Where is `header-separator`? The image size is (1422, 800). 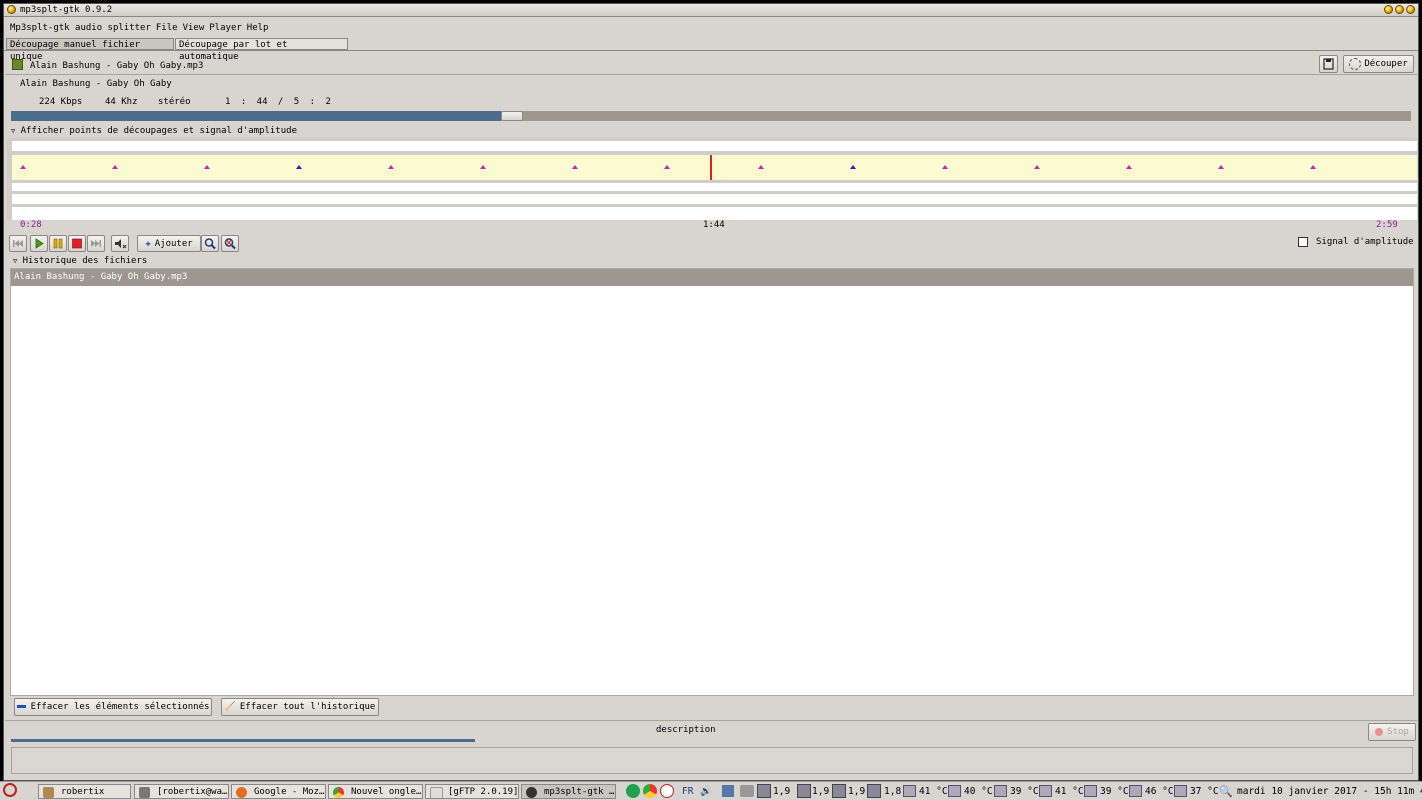
header-separator is located at coordinates (711, 74).